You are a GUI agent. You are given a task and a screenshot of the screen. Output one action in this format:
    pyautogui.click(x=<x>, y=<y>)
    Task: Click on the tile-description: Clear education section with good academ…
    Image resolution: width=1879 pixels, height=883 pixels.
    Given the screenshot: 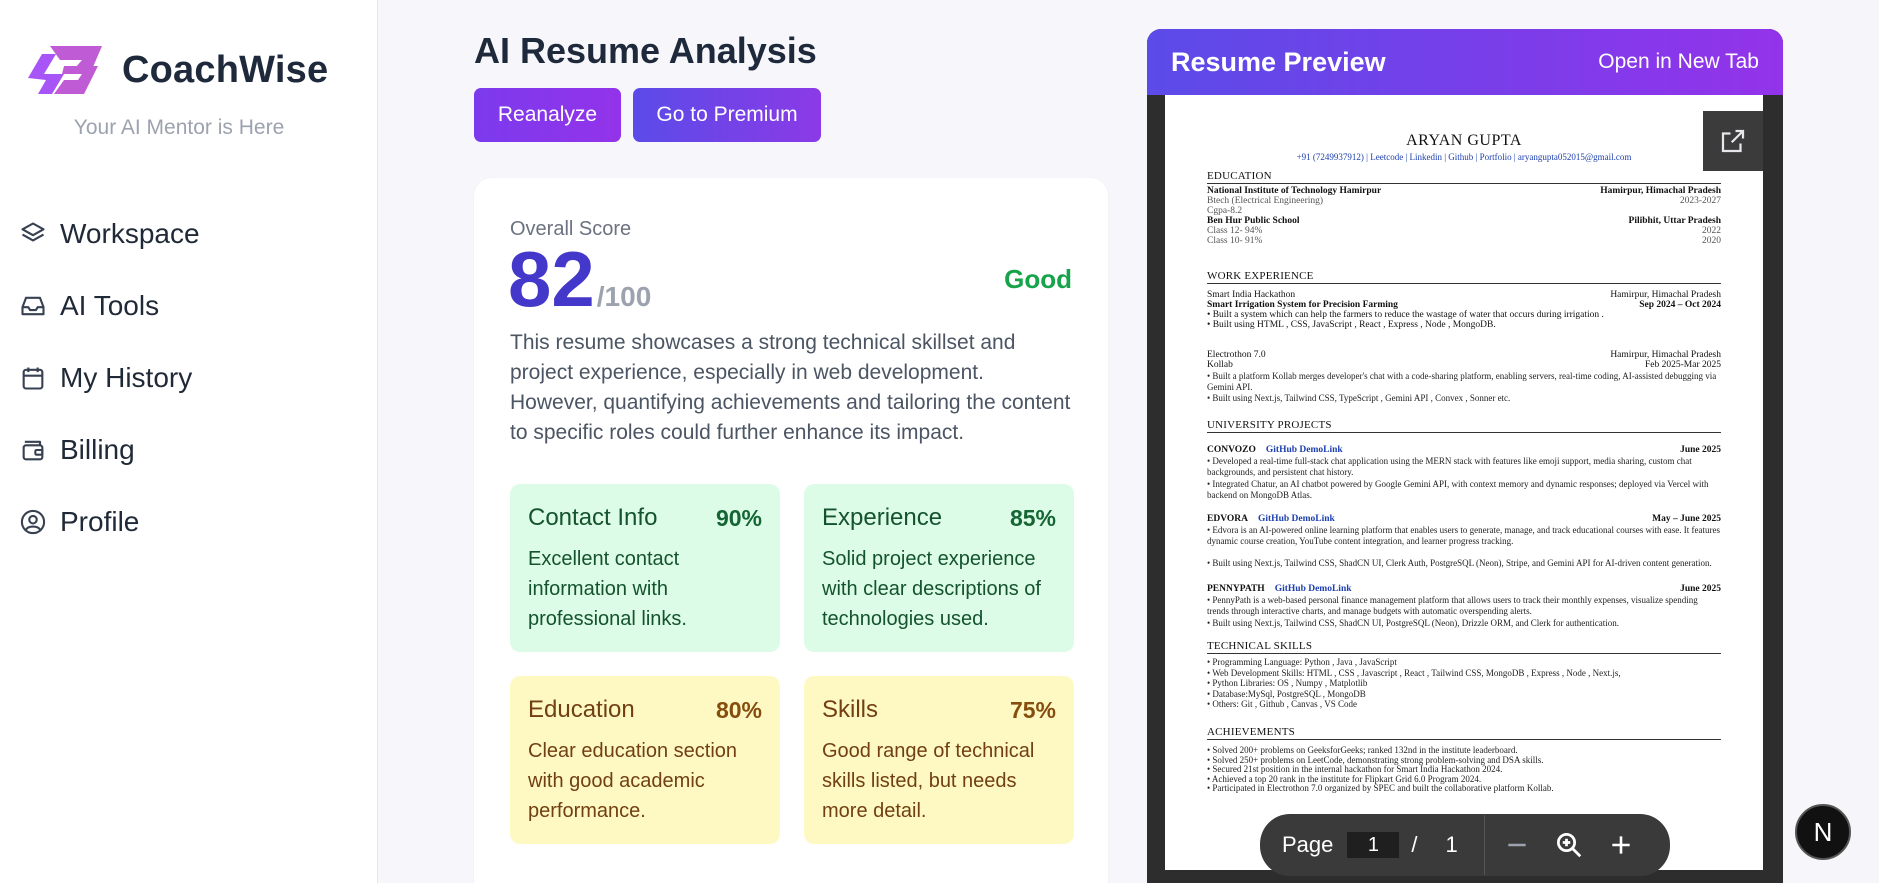 What is the action you would take?
    pyautogui.click(x=633, y=781)
    